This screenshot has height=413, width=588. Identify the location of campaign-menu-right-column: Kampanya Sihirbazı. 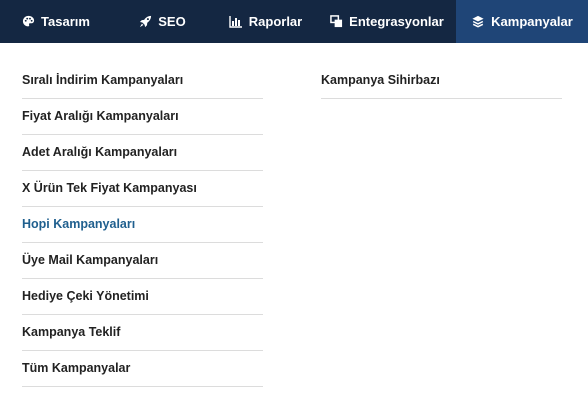
(441, 81).